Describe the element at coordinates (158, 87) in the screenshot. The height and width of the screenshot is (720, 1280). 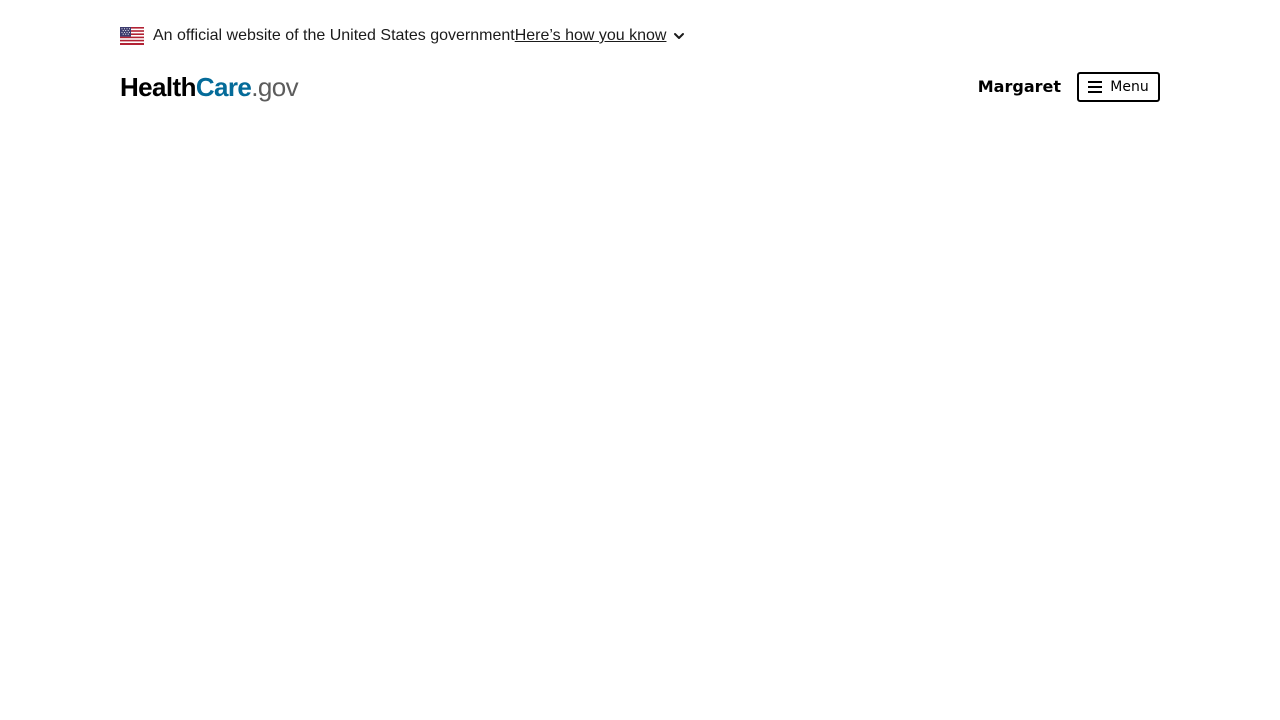
I see `logo-health-text: Health` at that location.